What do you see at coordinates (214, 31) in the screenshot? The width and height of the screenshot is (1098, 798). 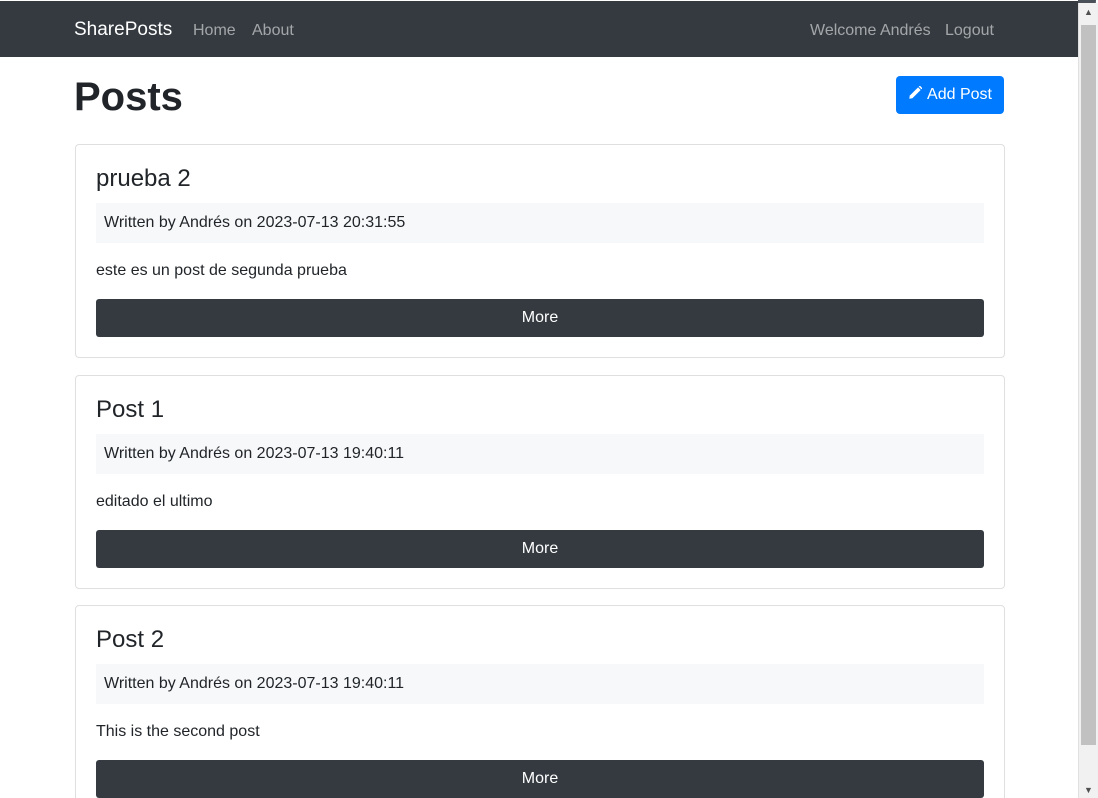 I see `nav-home-link: Home` at bounding box center [214, 31].